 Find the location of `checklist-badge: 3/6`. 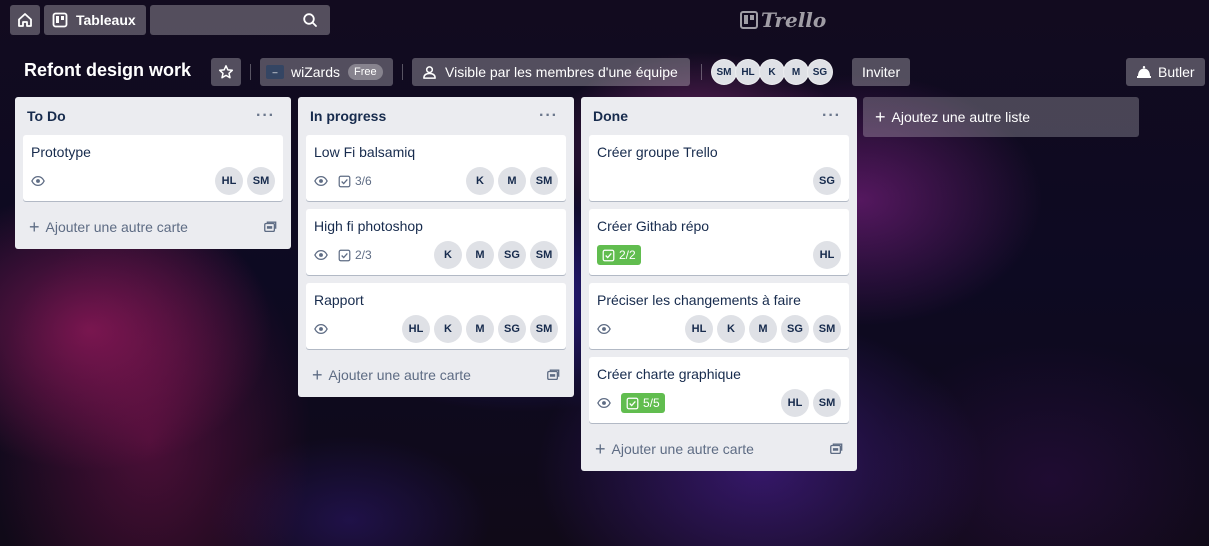

checklist-badge: 3/6 is located at coordinates (355, 181).